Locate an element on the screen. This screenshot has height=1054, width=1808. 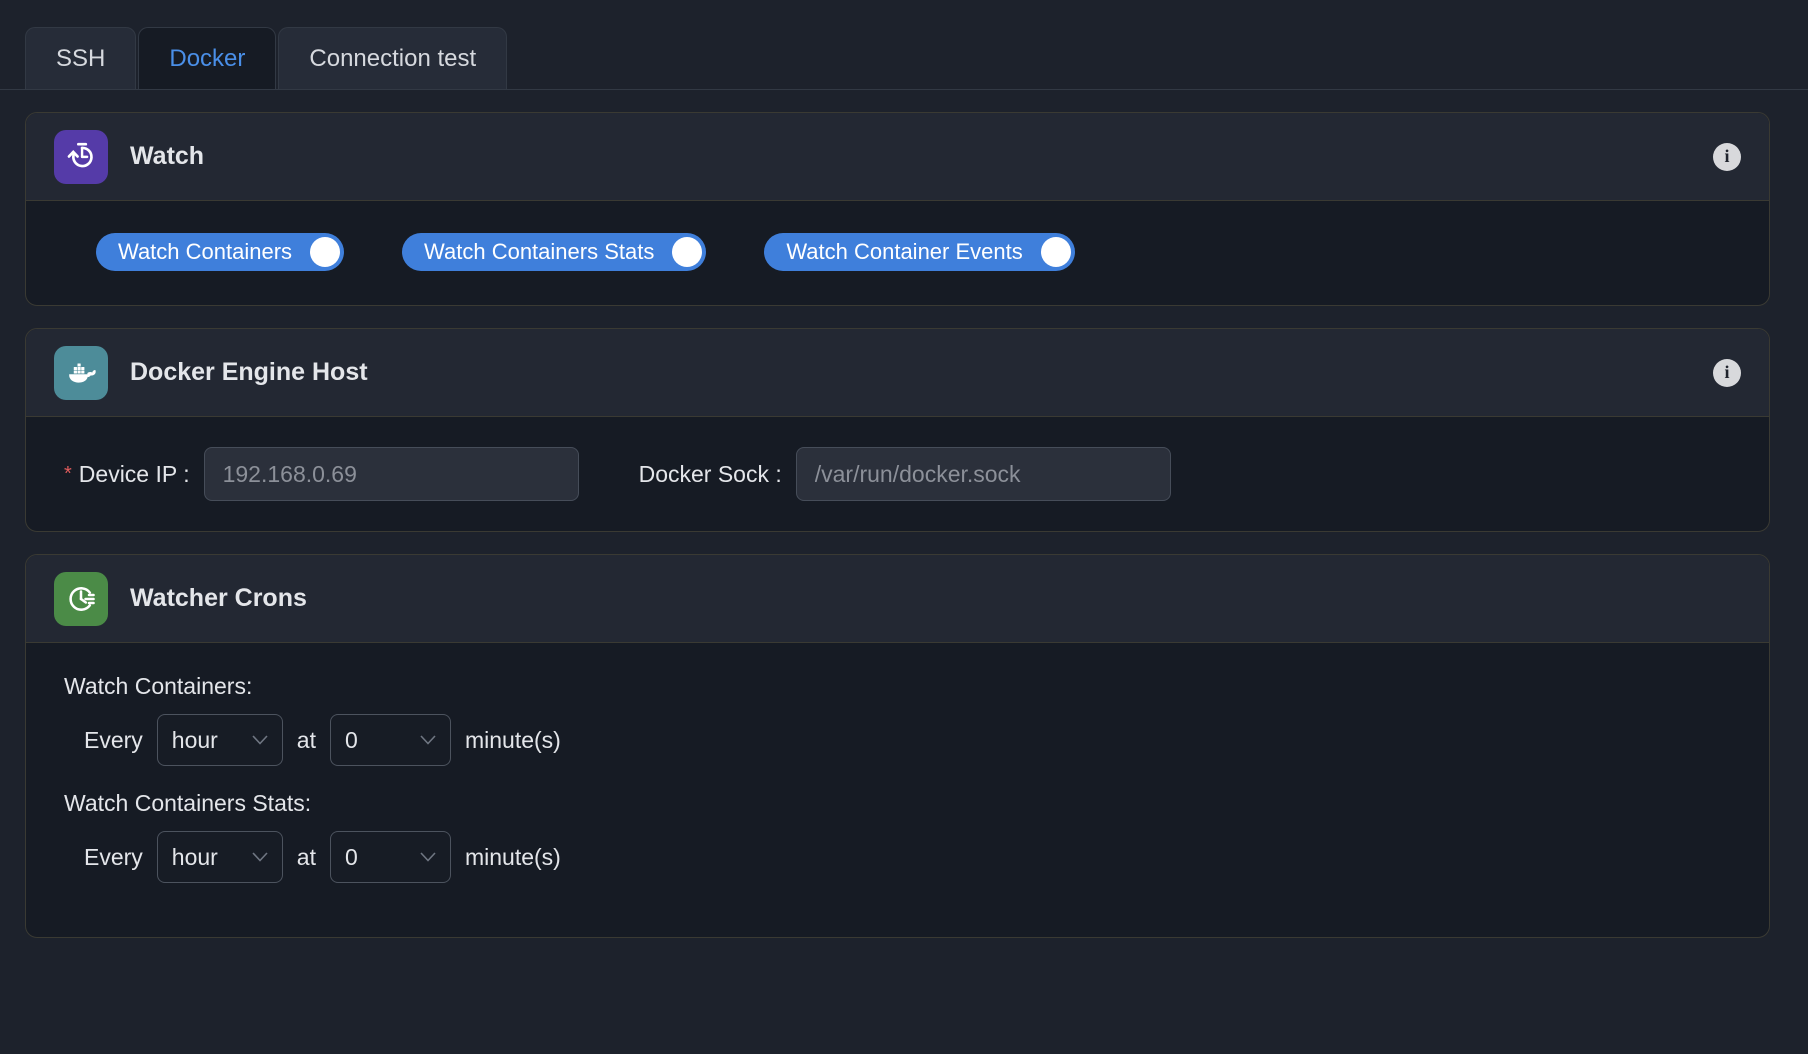
toggle-watch-container-events-label: Watch Container Events is located at coordinates (904, 251).